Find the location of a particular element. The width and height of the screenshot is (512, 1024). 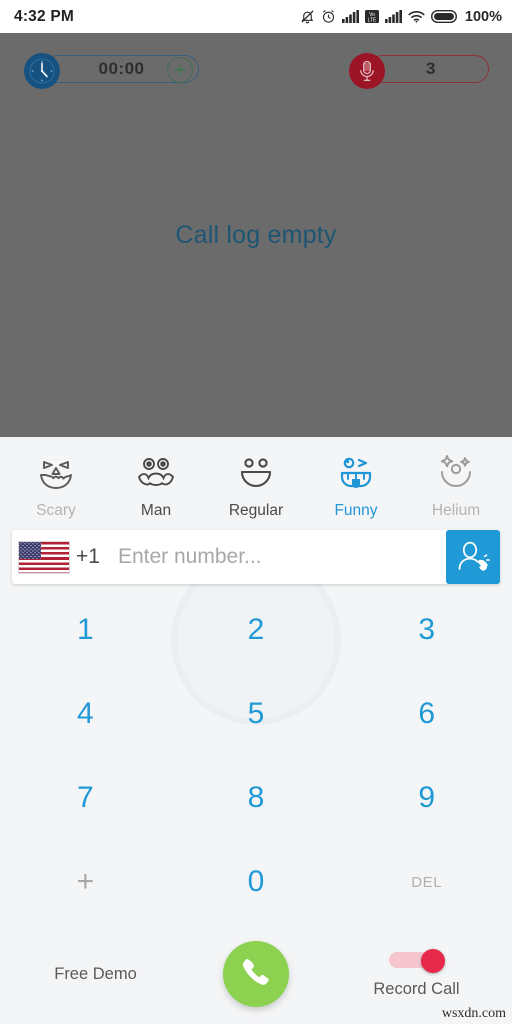

status-icon-tray: Vo LTE 100% is located at coordinates (401, 17).